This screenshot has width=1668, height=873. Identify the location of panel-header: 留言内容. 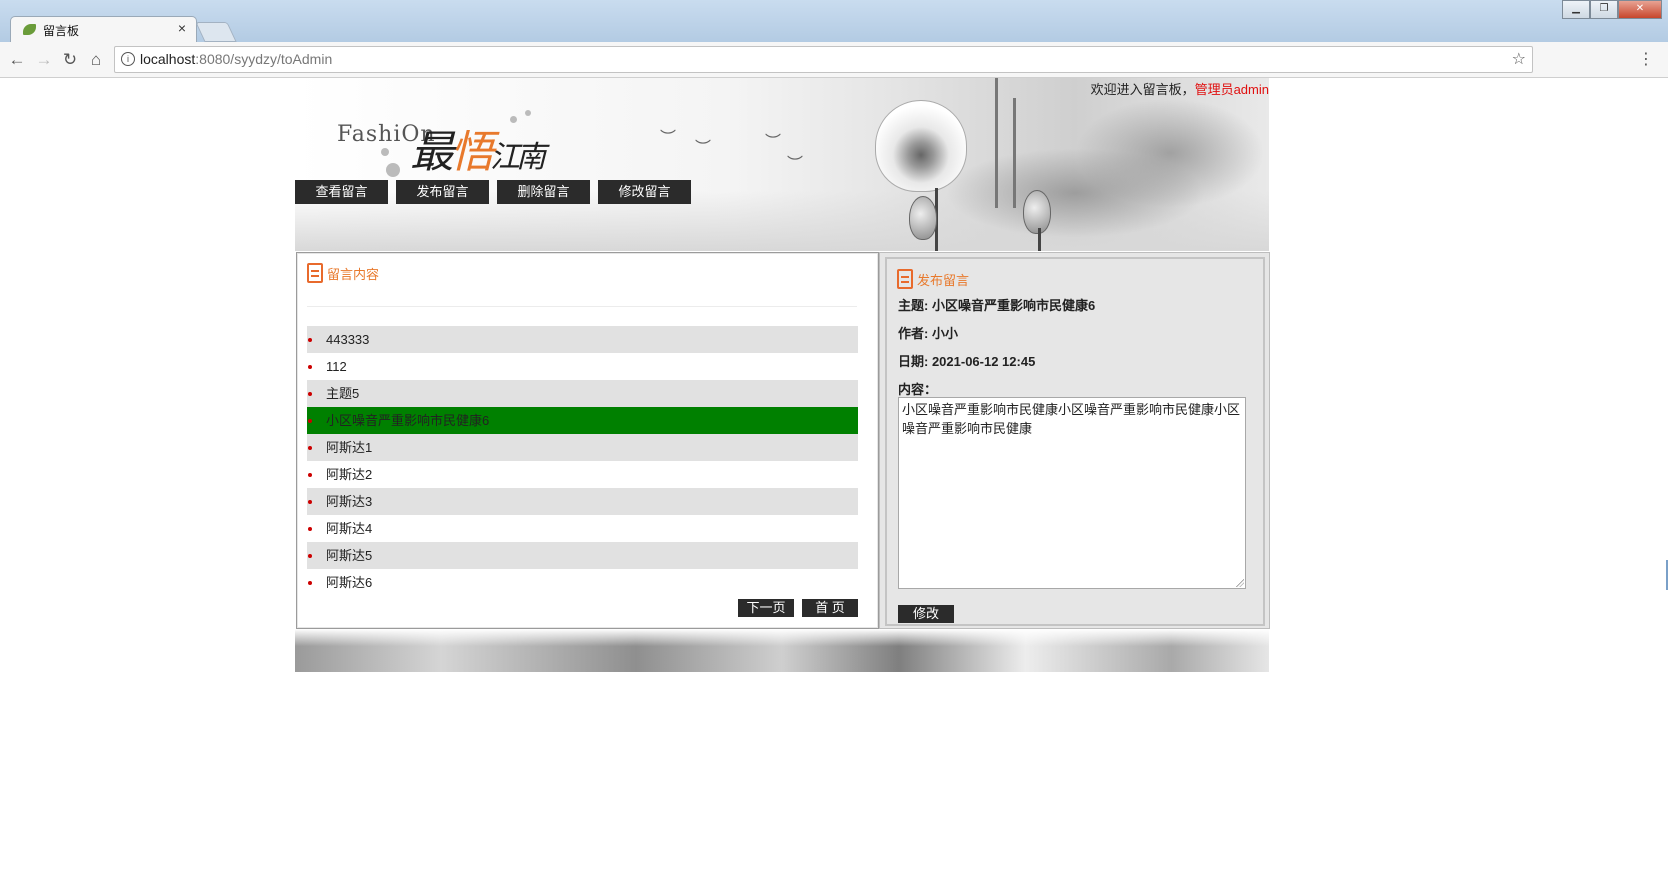
(343, 273).